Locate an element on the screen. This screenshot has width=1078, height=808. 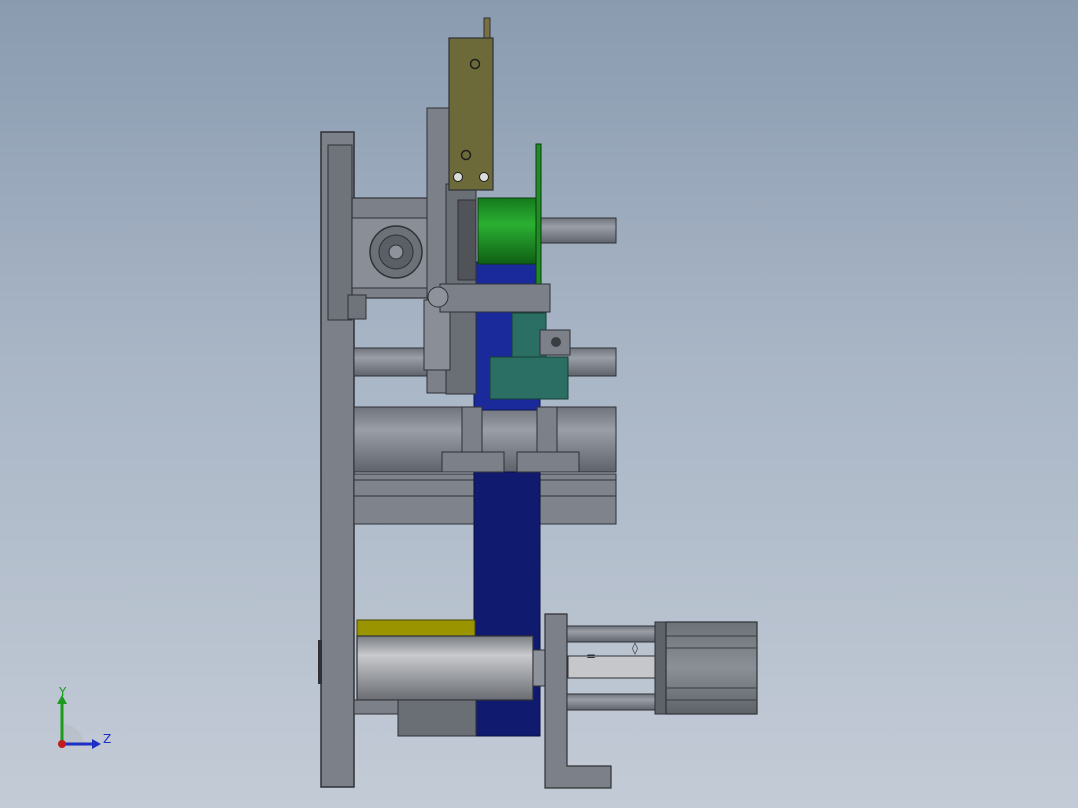
vertical-frame-plate is located at coordinates (336, 459).